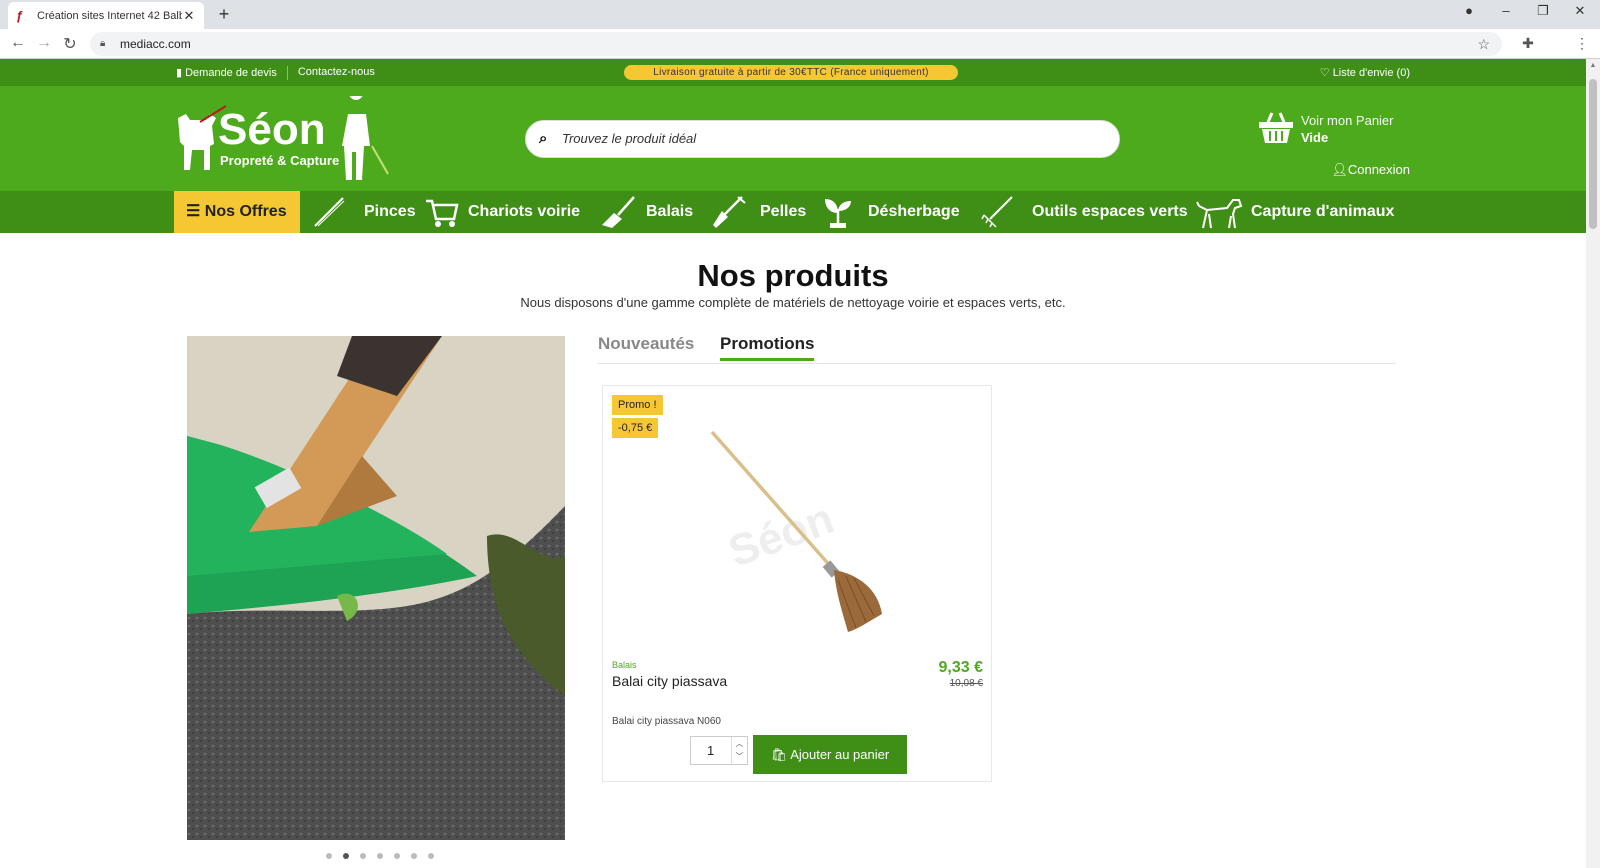 This screenshot has height=868, width=1600. What do you see at coordinates (624, 665) in the screenshot?
I see `product-category: Balais` at bounding box center [624, 665].